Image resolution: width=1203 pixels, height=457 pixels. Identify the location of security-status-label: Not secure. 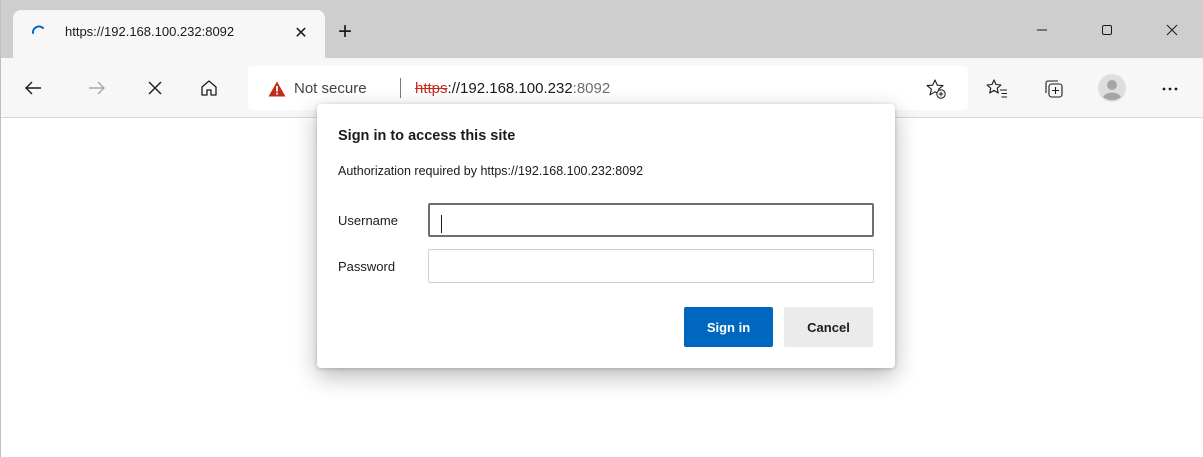
(330, 88).